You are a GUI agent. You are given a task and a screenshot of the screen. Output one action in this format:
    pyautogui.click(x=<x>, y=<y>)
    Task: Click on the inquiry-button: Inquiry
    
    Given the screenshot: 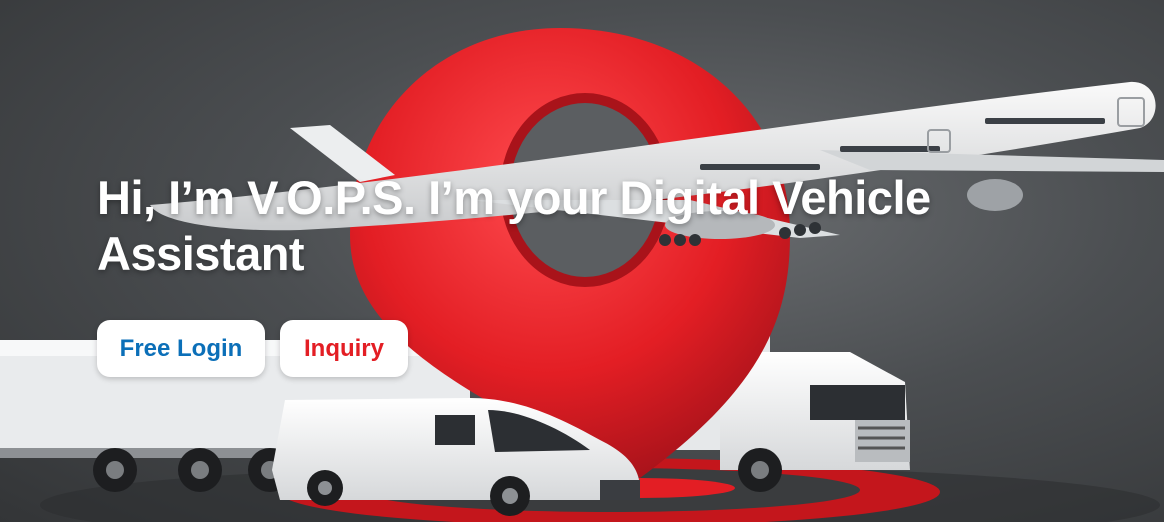 What is the action you would take?
    pyautogui.click(x=344, y=348)
    